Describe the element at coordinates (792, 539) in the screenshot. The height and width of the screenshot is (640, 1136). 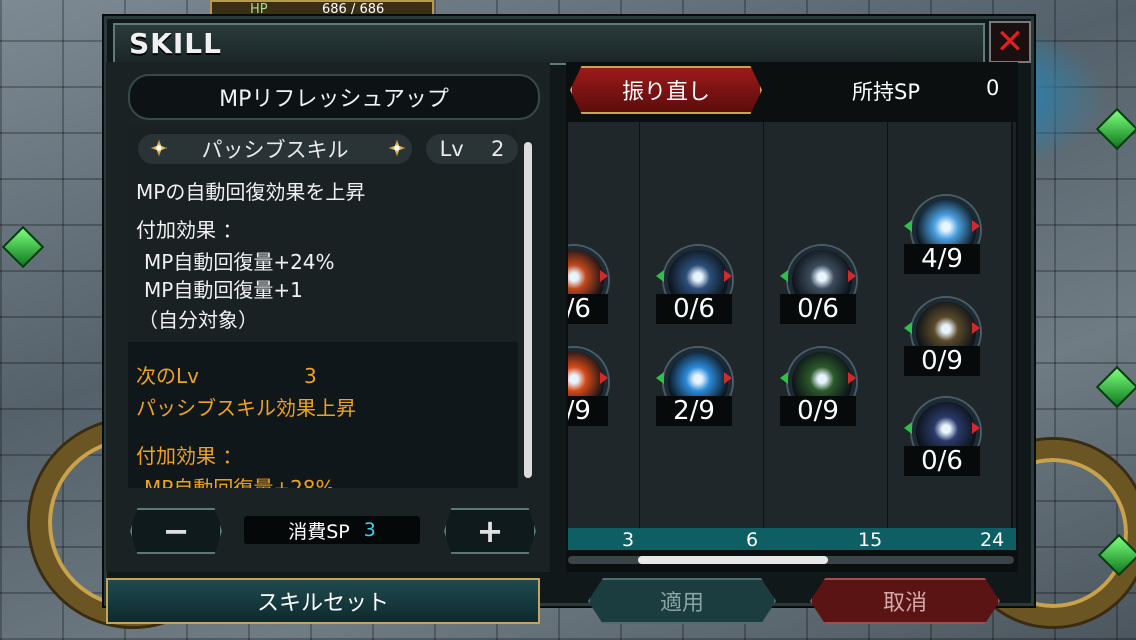
I see `tier-bar: 3 6 15 24` at that location.